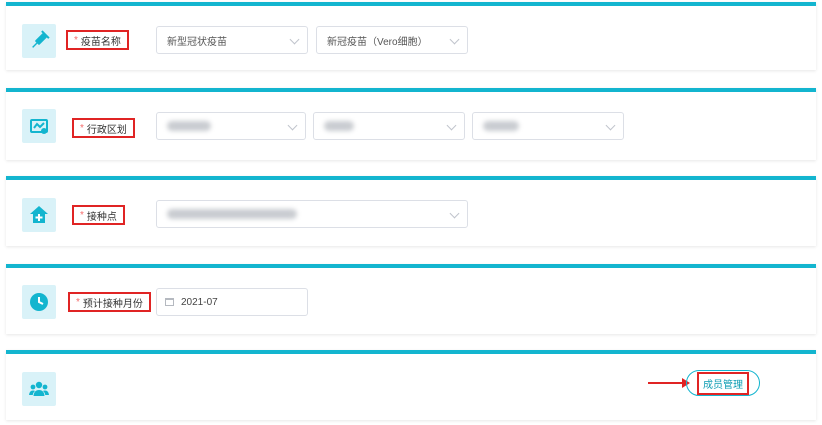 Image resolution: width=822 pixels, height=425 pixels. What do you see at coordinates (312, 214) in the screenshot?
I see `site-select` at bounding box center [312, 214].